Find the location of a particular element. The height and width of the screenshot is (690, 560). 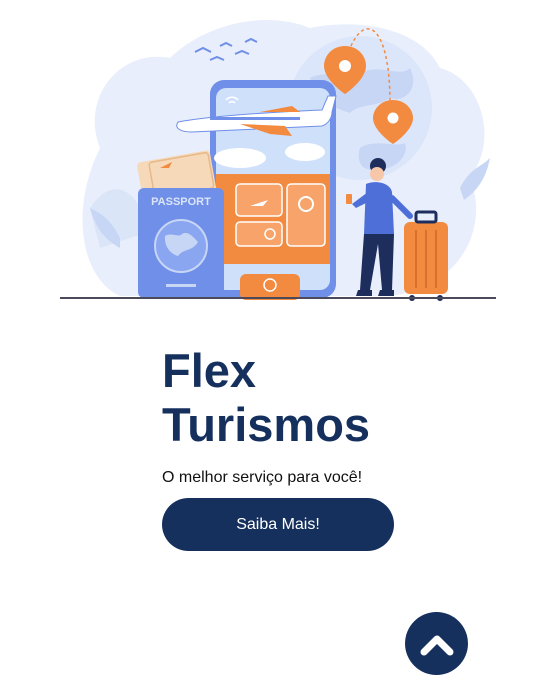

scroll-to-top-button is located at coordinates (436, 643).